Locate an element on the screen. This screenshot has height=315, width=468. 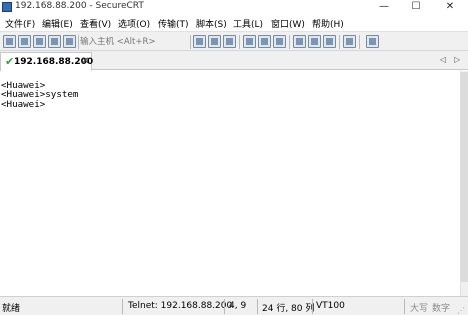
status-num-lock: 数字 is located at coordinates (441, 309).